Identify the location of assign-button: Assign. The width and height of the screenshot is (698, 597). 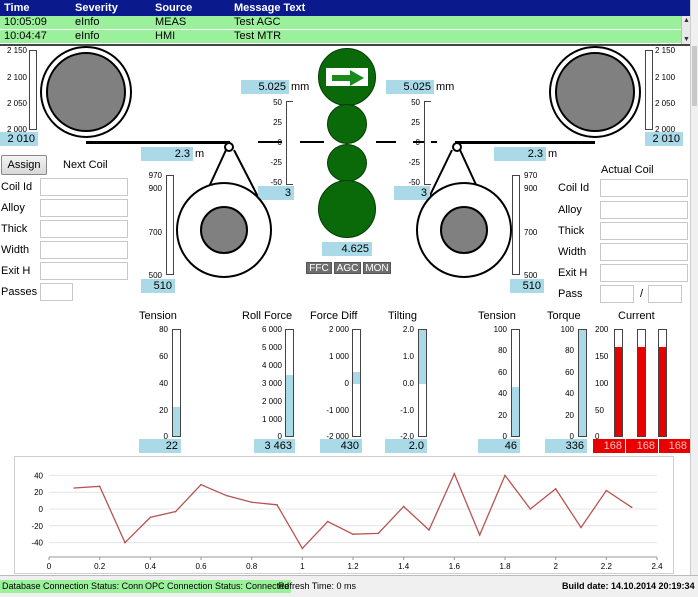
(24, 165).